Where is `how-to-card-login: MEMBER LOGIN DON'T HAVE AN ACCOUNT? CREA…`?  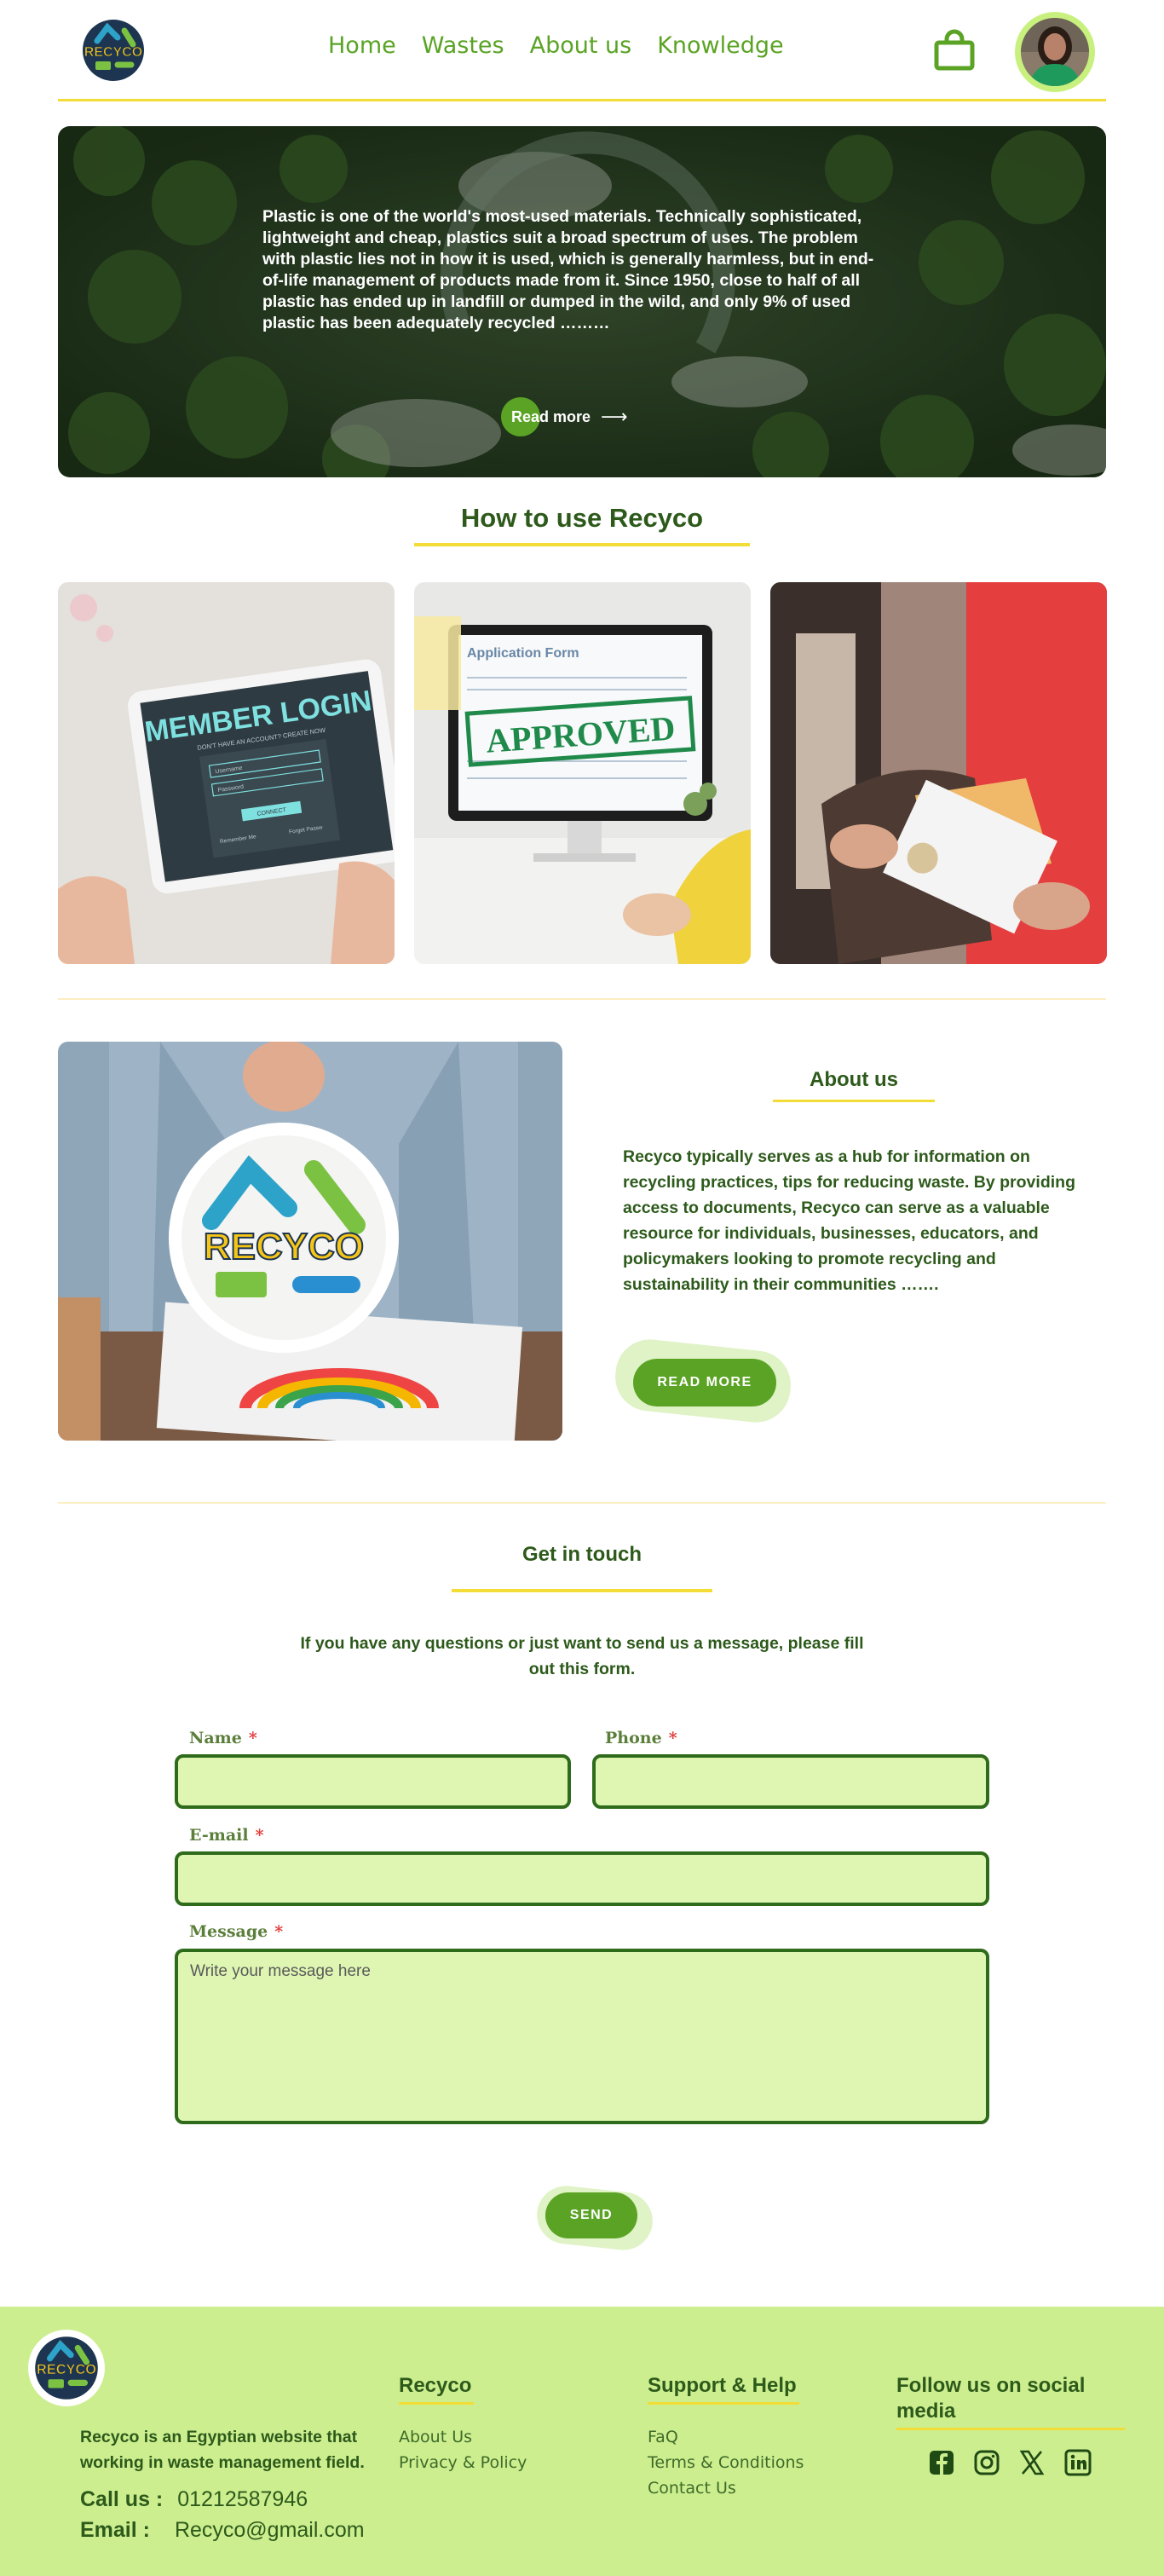
how-to-card-login: MEMBER LOGIN DON'T HAVE AN ACCOUNT? CREA… is located at coordinates (226, 773).